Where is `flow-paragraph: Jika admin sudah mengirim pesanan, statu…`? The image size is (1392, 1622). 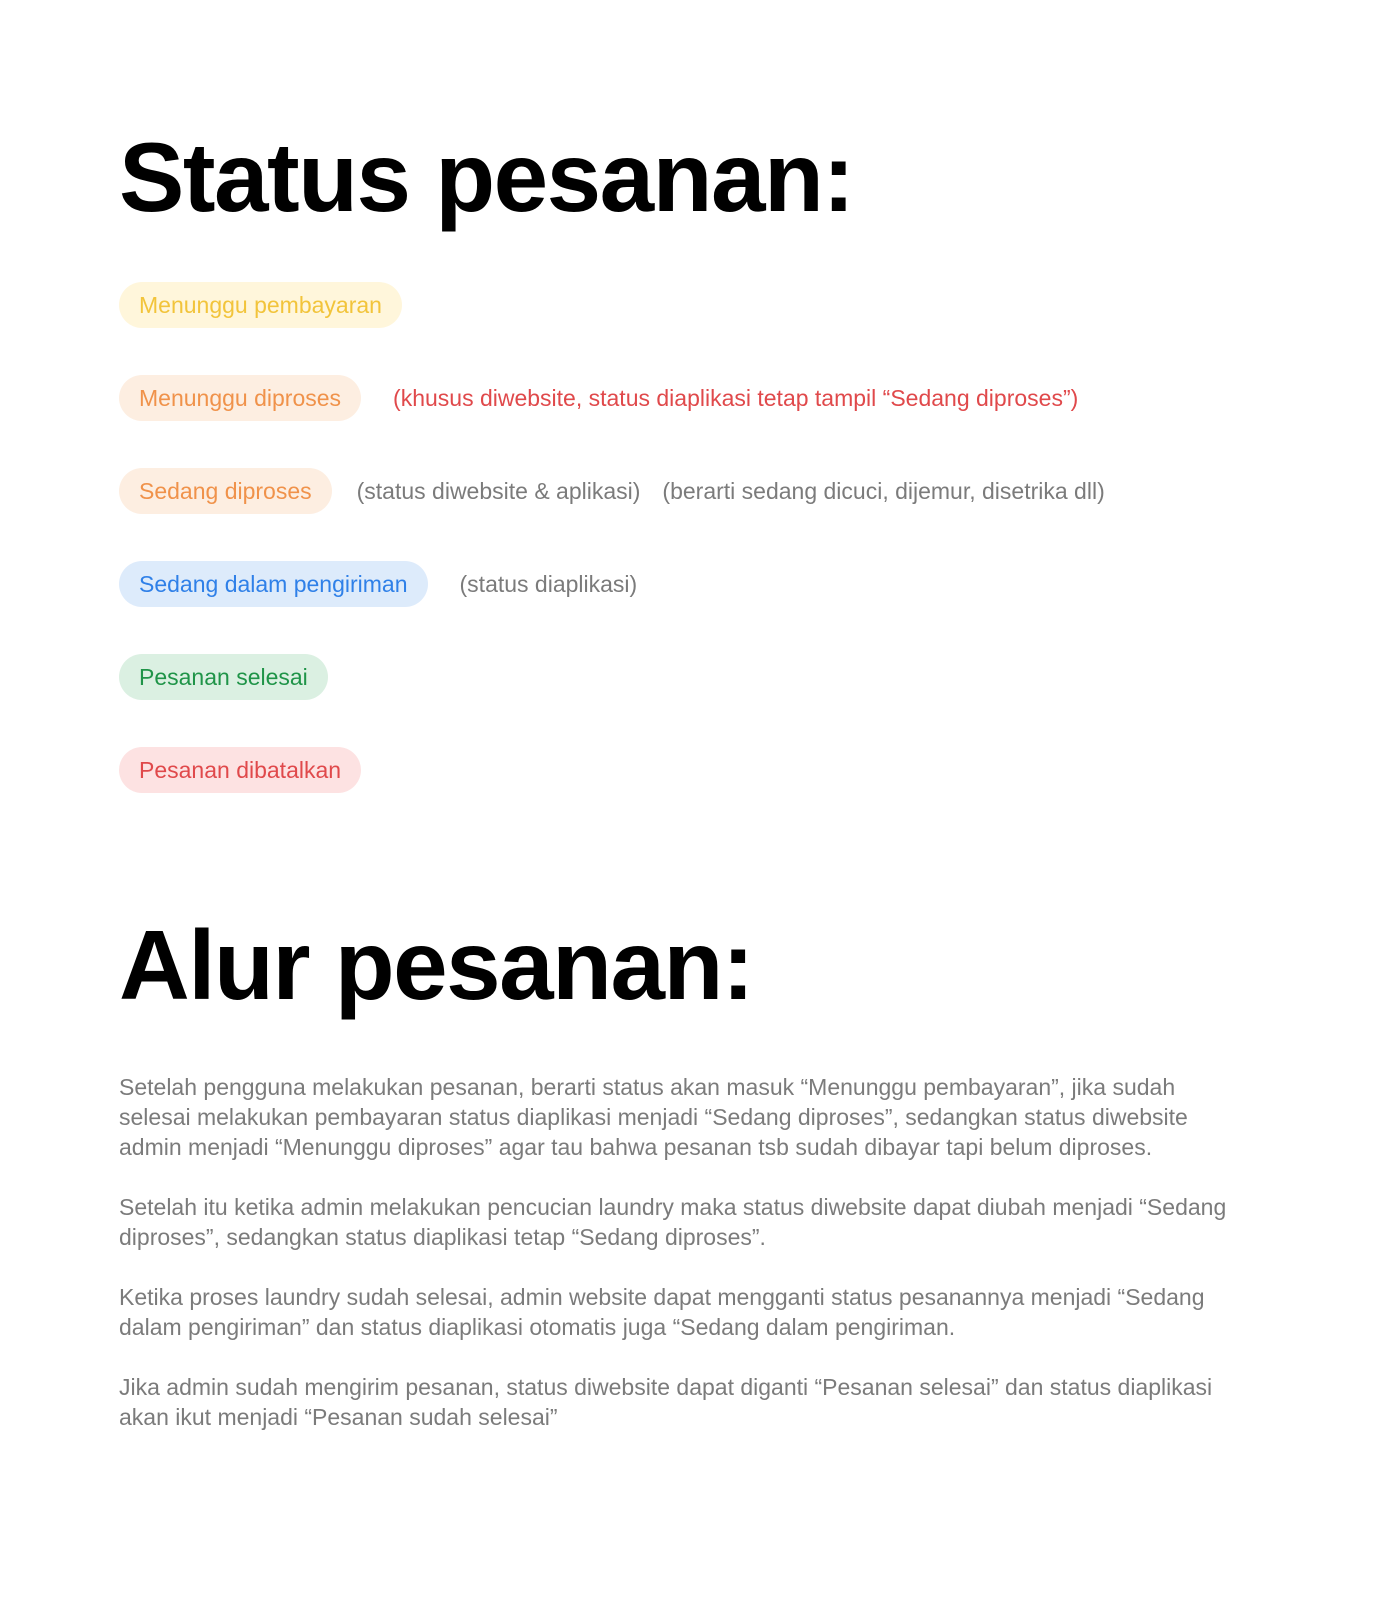
flow-paragraph: Jika admin sudah mengirim pesanan, statu… is located at coordinates (666, 1402).